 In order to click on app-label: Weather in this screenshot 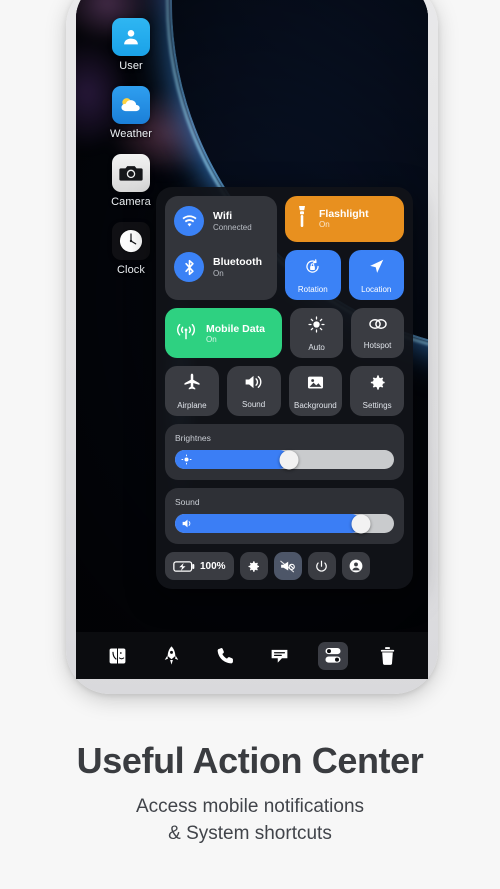, I will do `click(131, 134)`.